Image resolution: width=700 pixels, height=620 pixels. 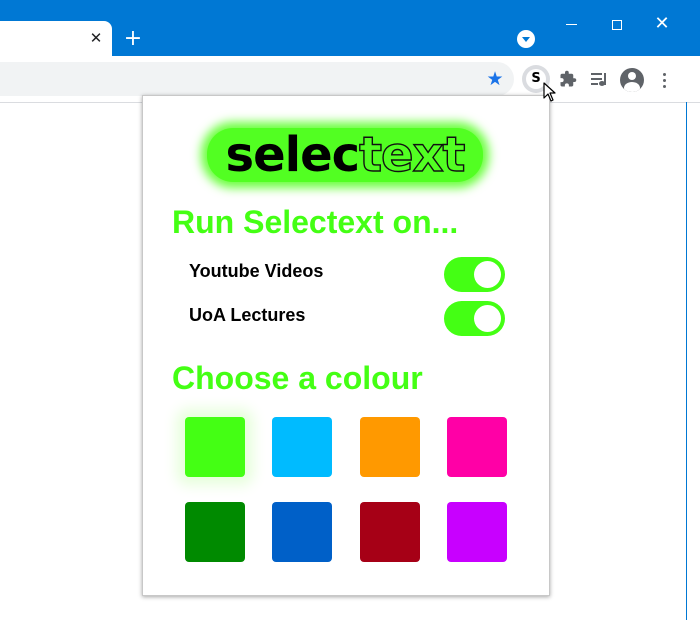 I want to click on address-bar: ★, so click(x=257, y=79).